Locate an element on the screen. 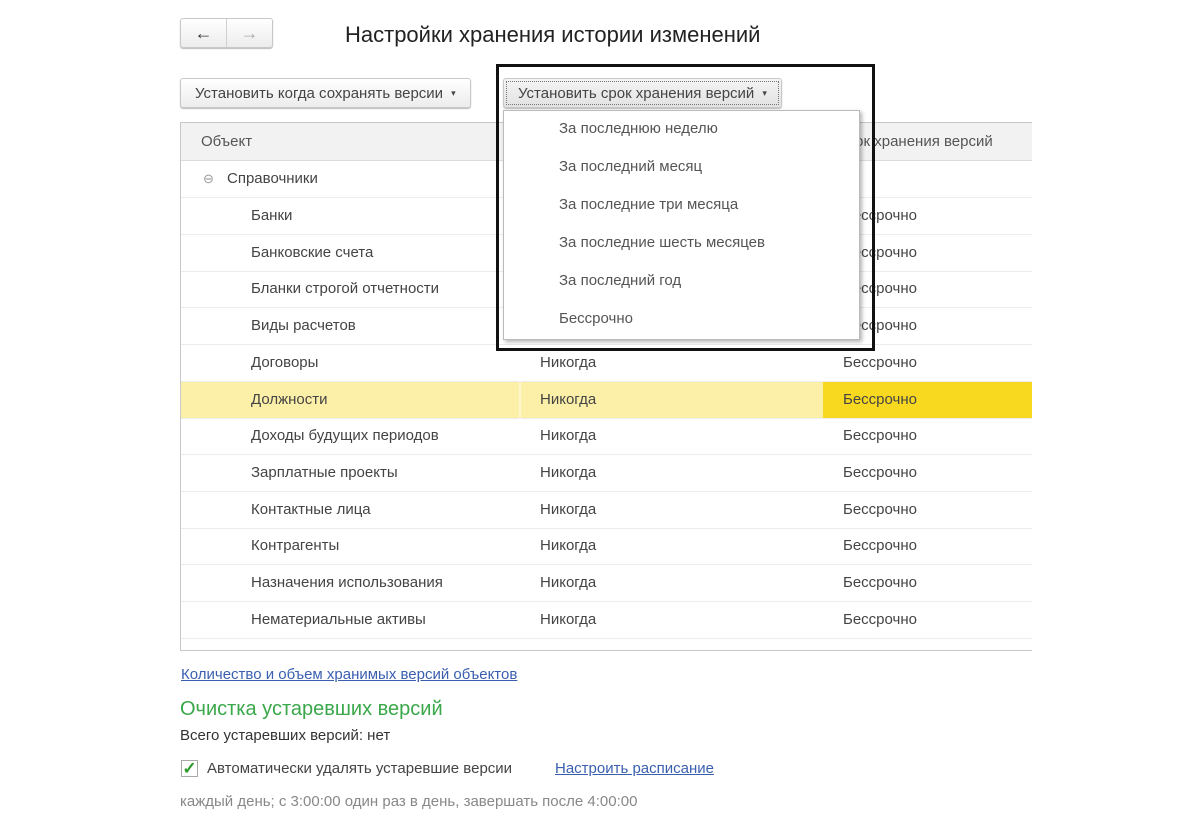 The image size is (1200, 825). object-cell: Бланки строгой отчетности is located at coordinates (345, 289).